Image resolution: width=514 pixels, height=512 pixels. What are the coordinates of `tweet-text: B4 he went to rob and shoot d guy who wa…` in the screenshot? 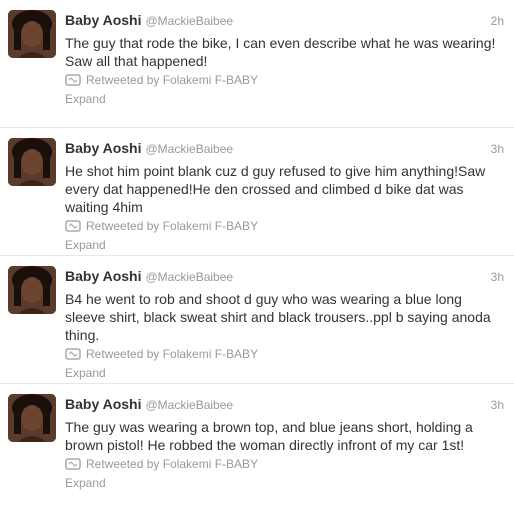 It's located at (278, 317).